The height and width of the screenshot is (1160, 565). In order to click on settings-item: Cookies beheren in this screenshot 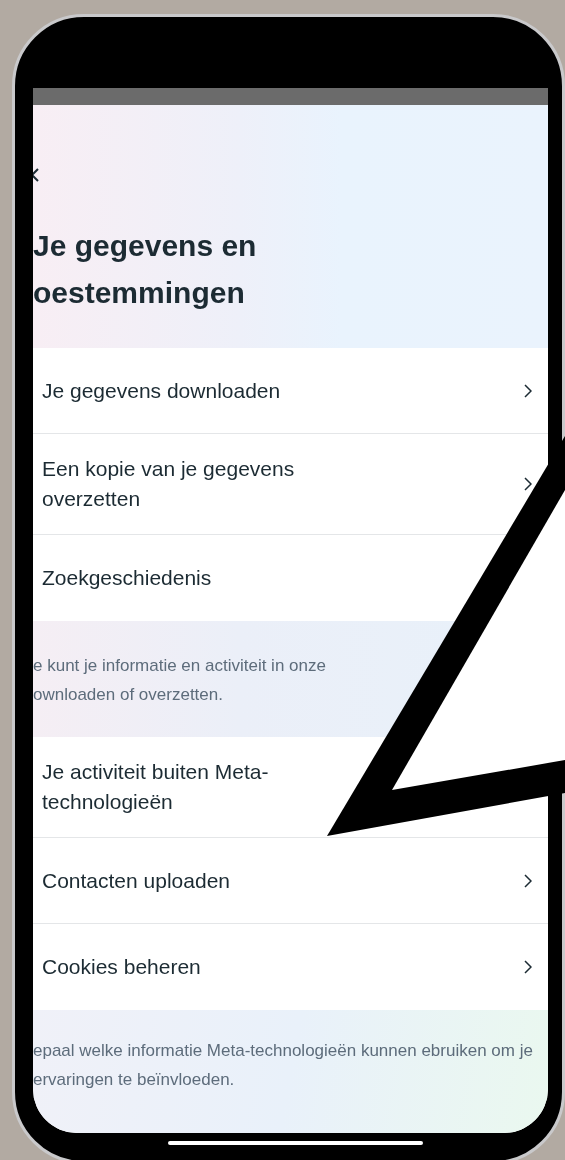, I will do `click(290, 967)`.